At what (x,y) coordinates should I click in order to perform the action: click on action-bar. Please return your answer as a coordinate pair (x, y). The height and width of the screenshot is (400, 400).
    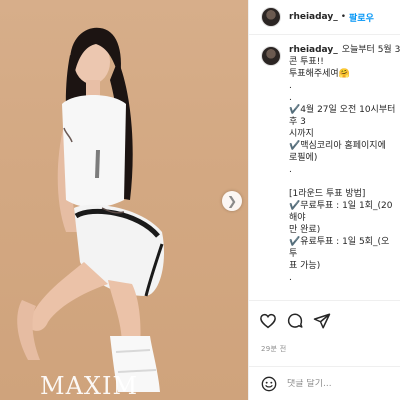
    Looking at the image, I should click on (324, 320).